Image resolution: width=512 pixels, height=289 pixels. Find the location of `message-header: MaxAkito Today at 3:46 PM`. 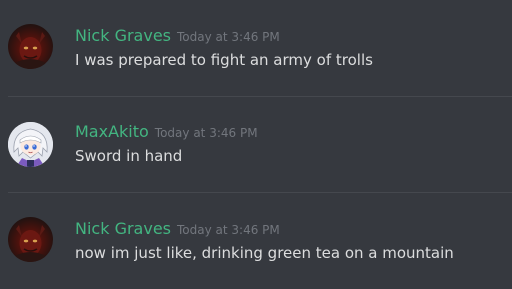

message-header: MaxAkito Today at 3:46 PM is located at coordinates (166, 131).